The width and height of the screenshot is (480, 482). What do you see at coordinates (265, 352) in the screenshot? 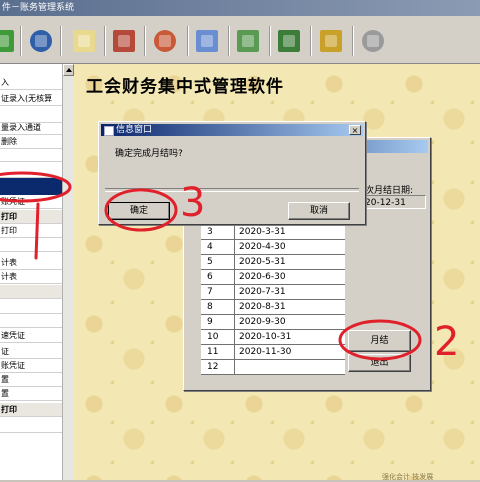
I see `date-cell: 2020-11-30` at bounding box center [265, 352].